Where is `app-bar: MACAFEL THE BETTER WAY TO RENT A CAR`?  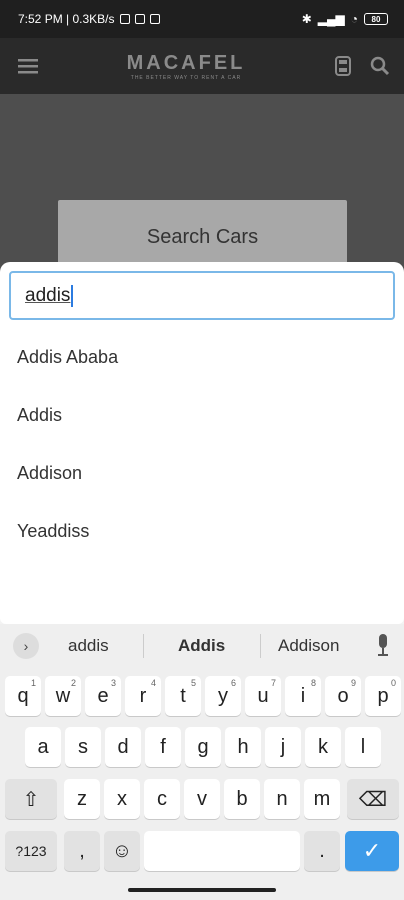 app-bar: MACAFEL THE BETTER WAY TO RENT A CAR is located at coordinates (202, 66).